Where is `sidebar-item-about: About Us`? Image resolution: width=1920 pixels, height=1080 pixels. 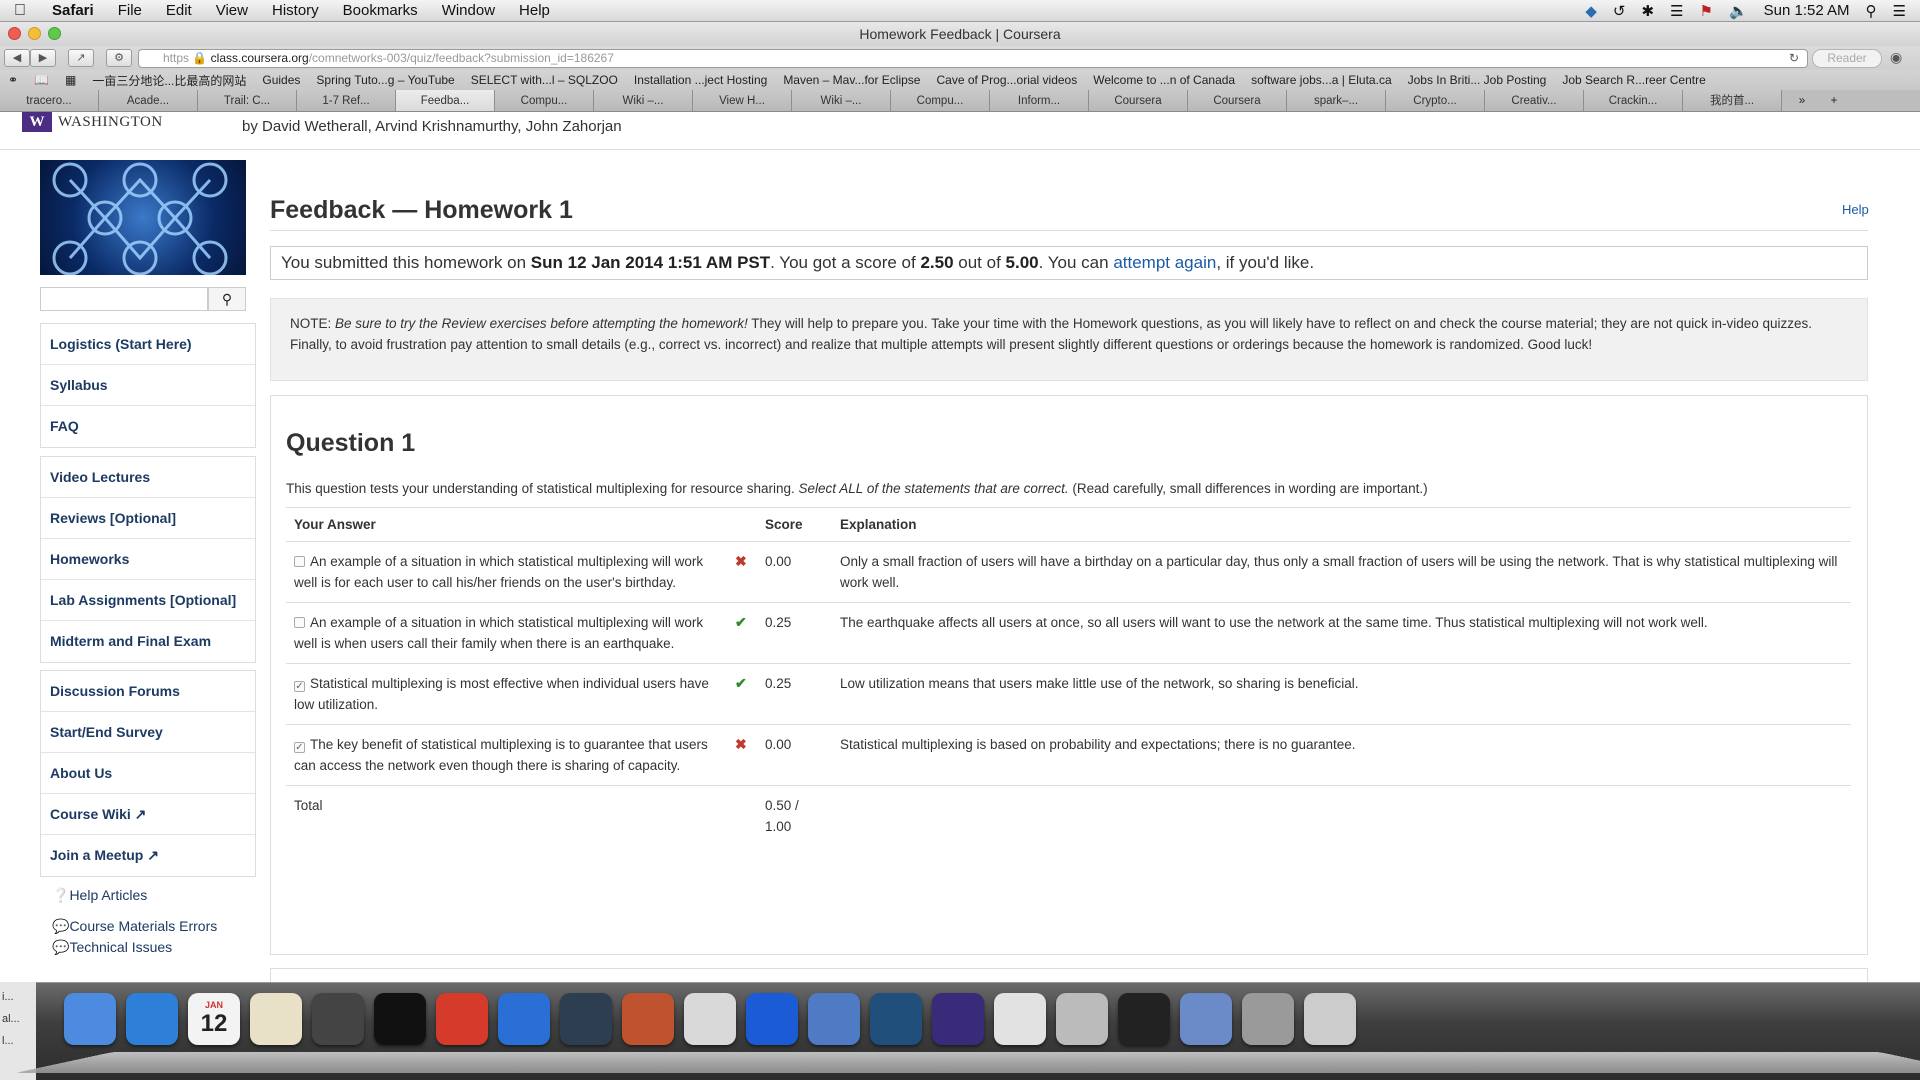 sidebar-item-about: About Us is located at coordinates (148, 773).